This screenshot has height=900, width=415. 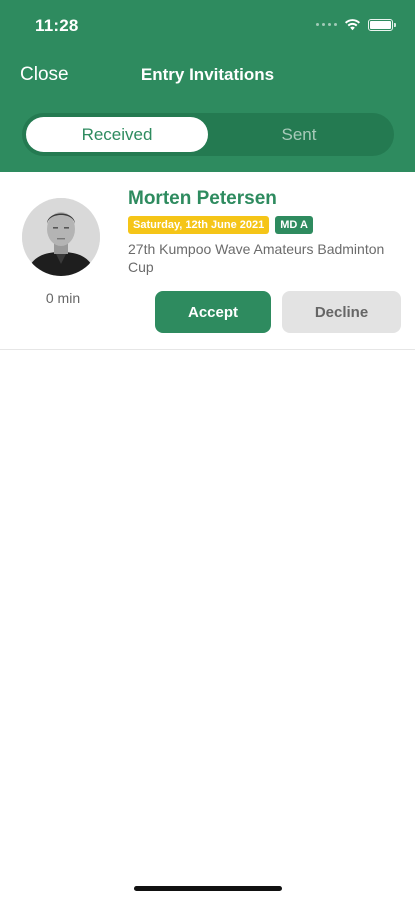 I want to click on status-icons, so click(x=356, y=24).